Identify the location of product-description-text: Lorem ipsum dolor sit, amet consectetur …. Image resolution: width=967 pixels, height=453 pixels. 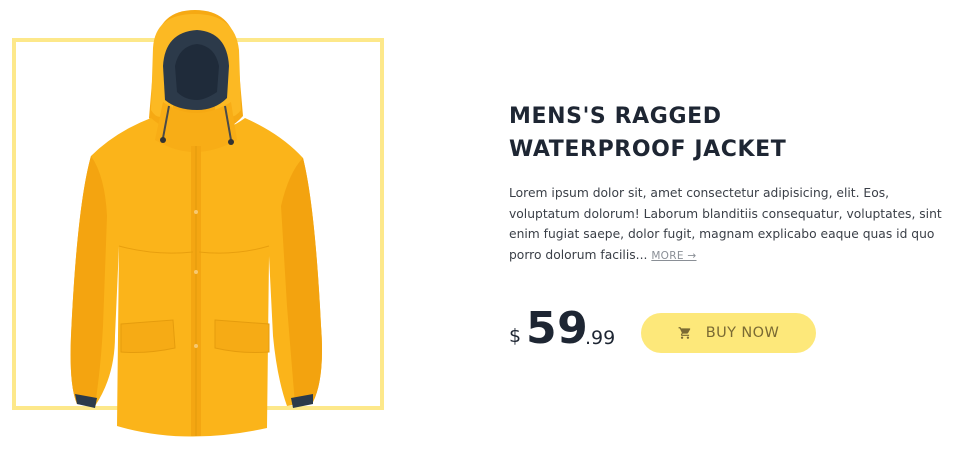
(725, 224).